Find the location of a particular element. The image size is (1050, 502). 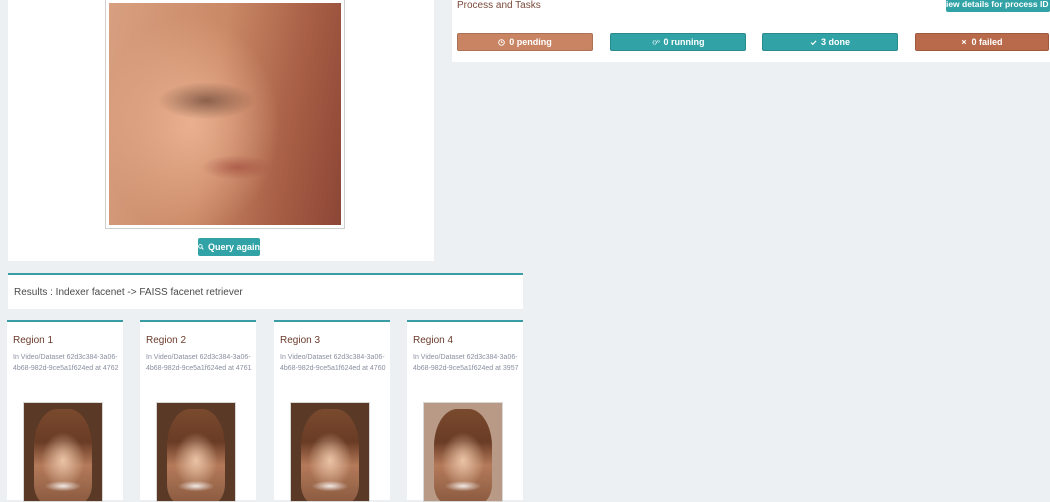

status-failed-label: 0 failed is located at coordinates (987, 42).